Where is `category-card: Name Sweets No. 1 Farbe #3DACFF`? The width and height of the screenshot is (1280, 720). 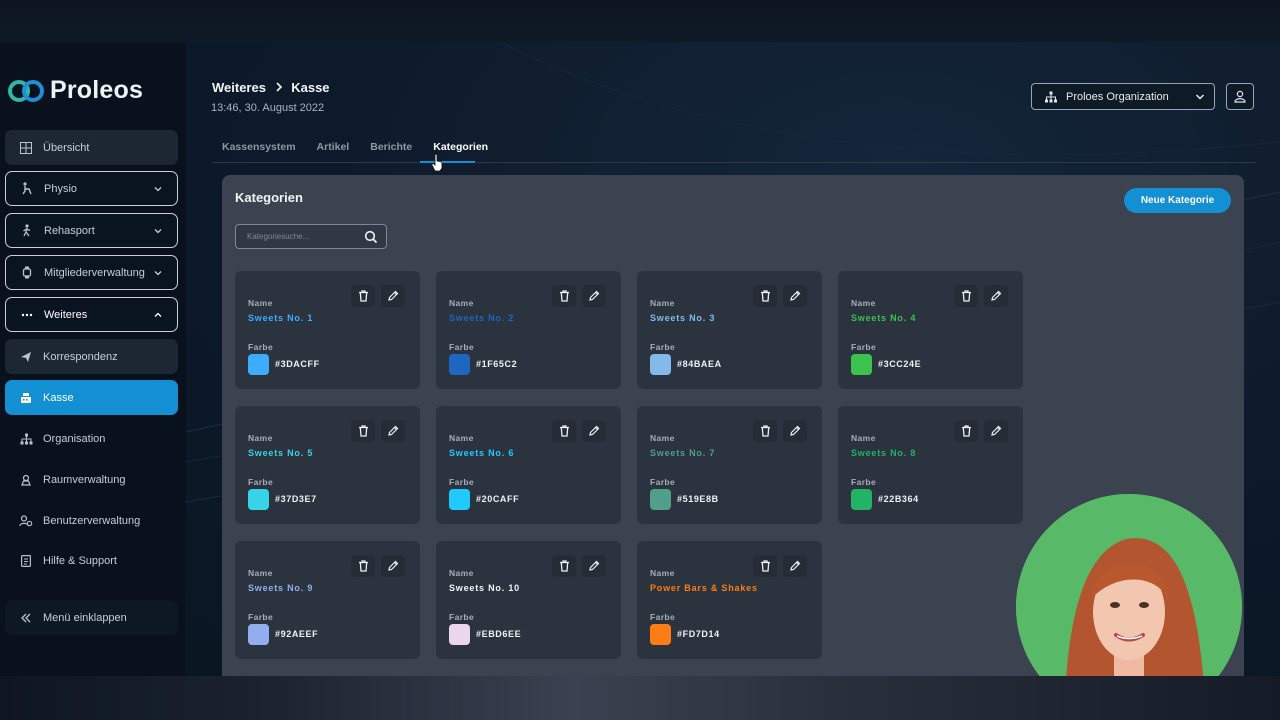
category-card: Name Sweets No. 1 Farbe #3DACFF is located at coordinates (327, 330).